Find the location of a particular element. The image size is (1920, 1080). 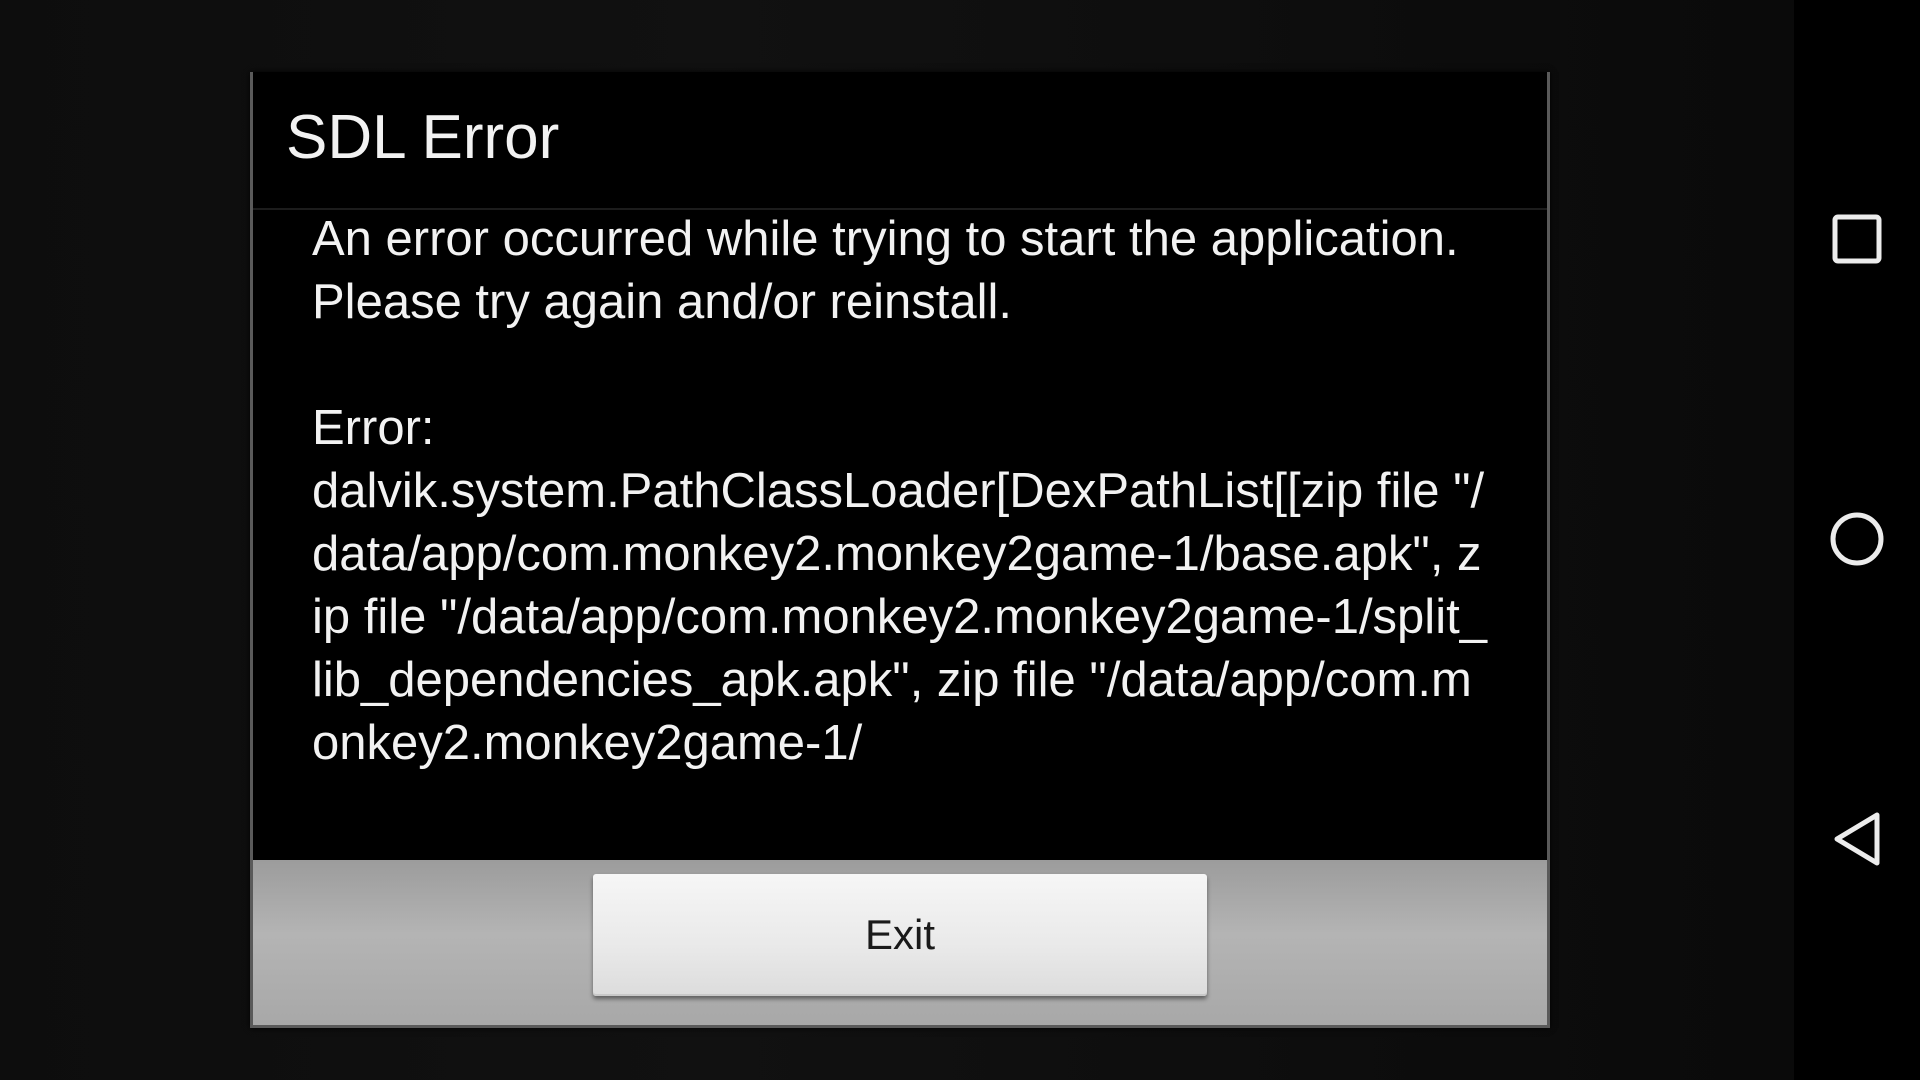

home-button is located at coordinates (1857, 539).